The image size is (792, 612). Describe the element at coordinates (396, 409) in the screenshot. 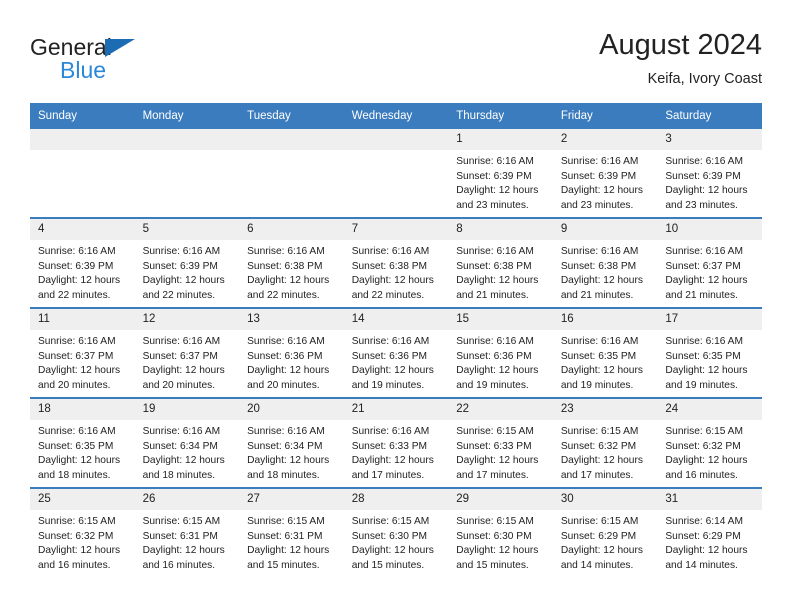

I see `day-number: 21` at that location.